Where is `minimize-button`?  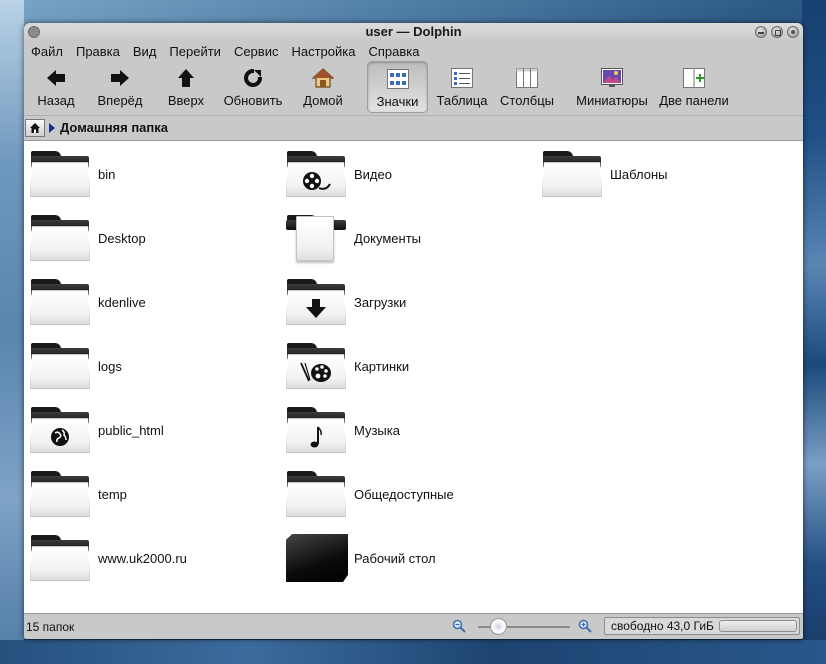 minimize-button is located at coordinates (761, 32).